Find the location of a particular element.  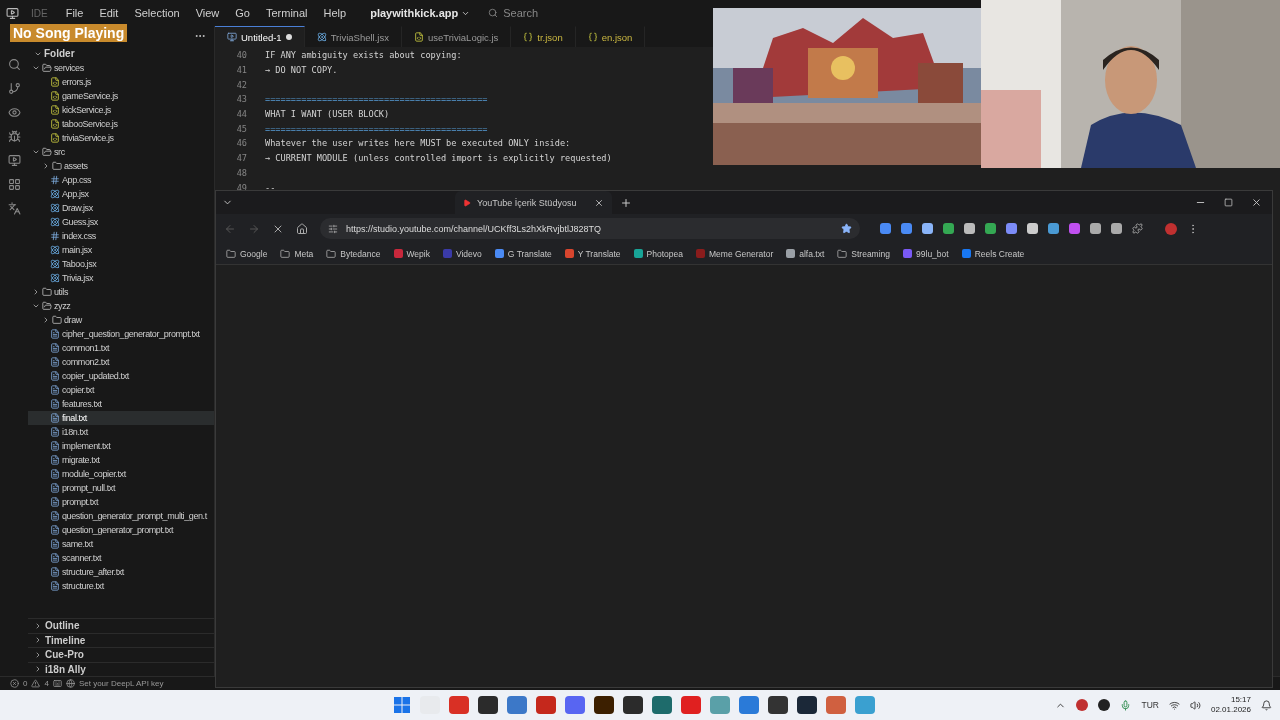

tree-item: Taboo.jsx is located at coordinates (121, 264).